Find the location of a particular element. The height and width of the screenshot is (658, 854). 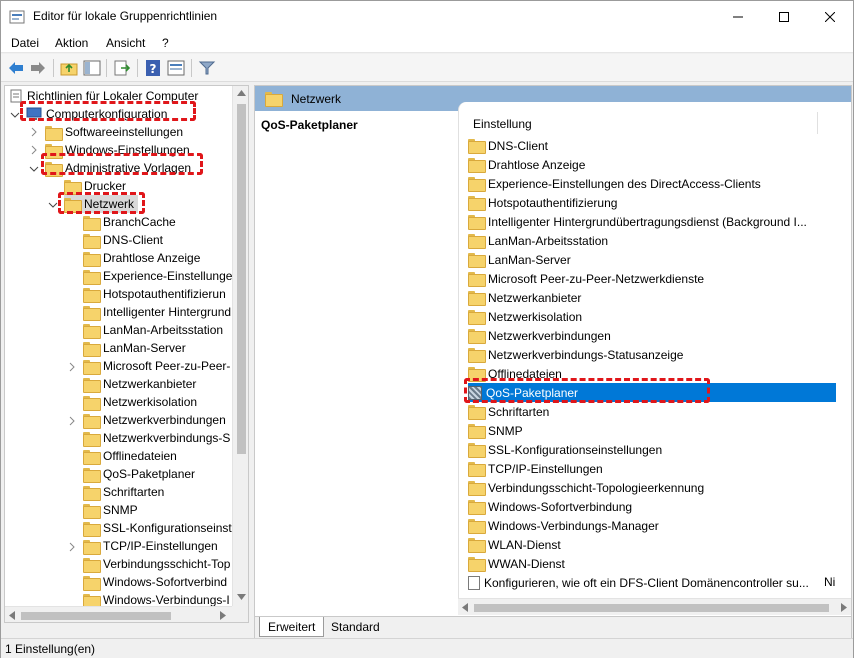

tree-item: Drahtlose Anzeige is located at coordinates (141, 258).